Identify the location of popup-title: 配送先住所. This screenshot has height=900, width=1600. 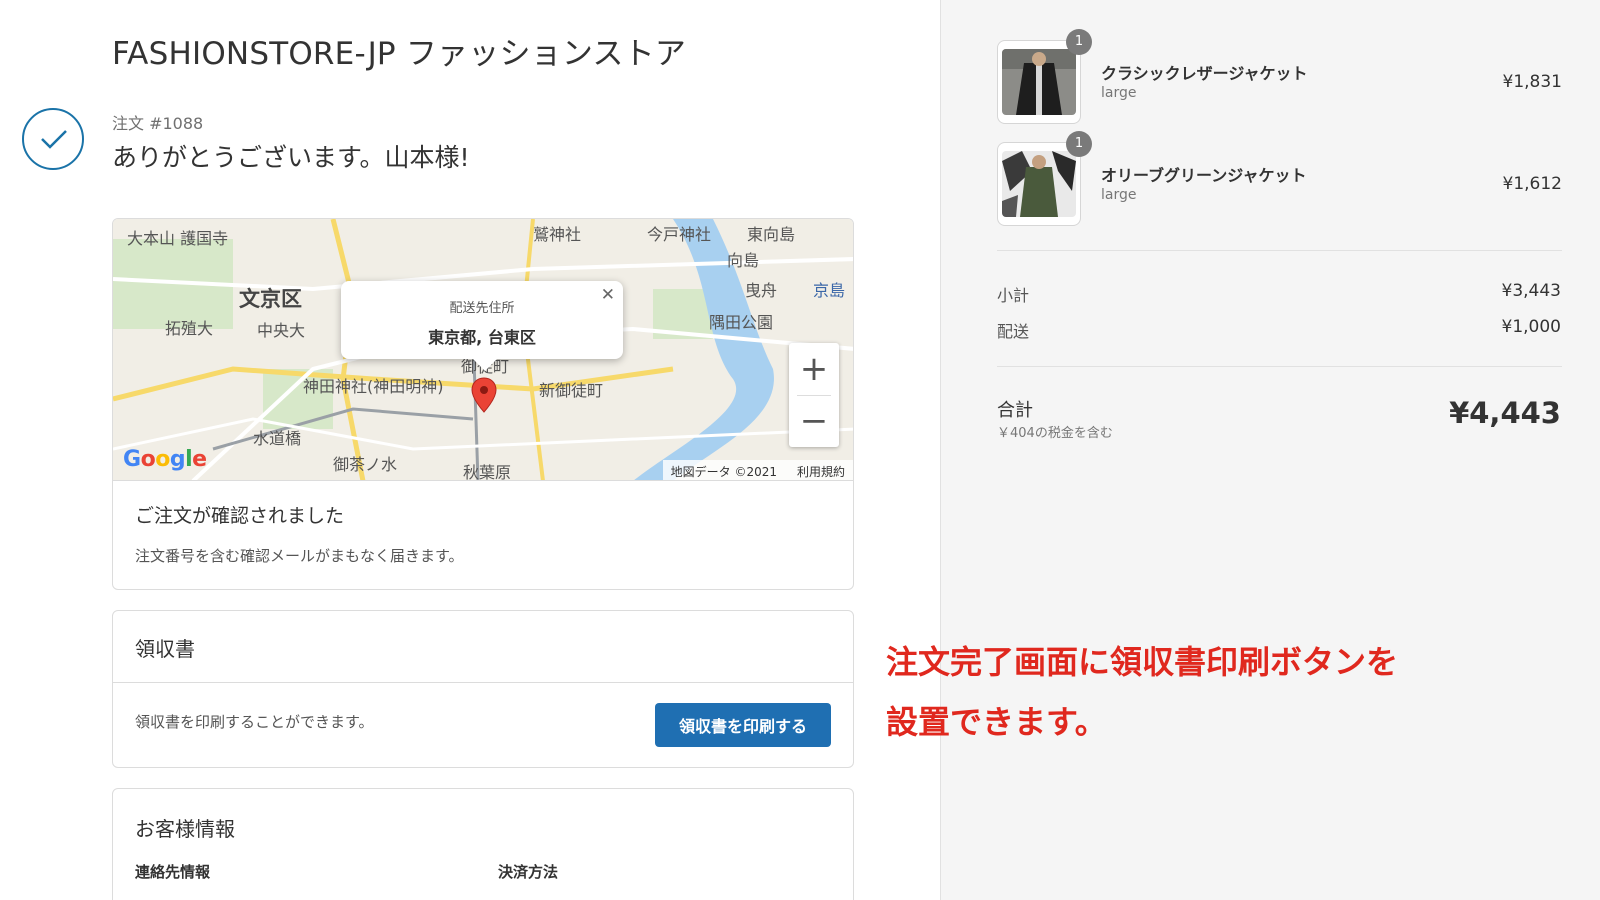
(482, 308).